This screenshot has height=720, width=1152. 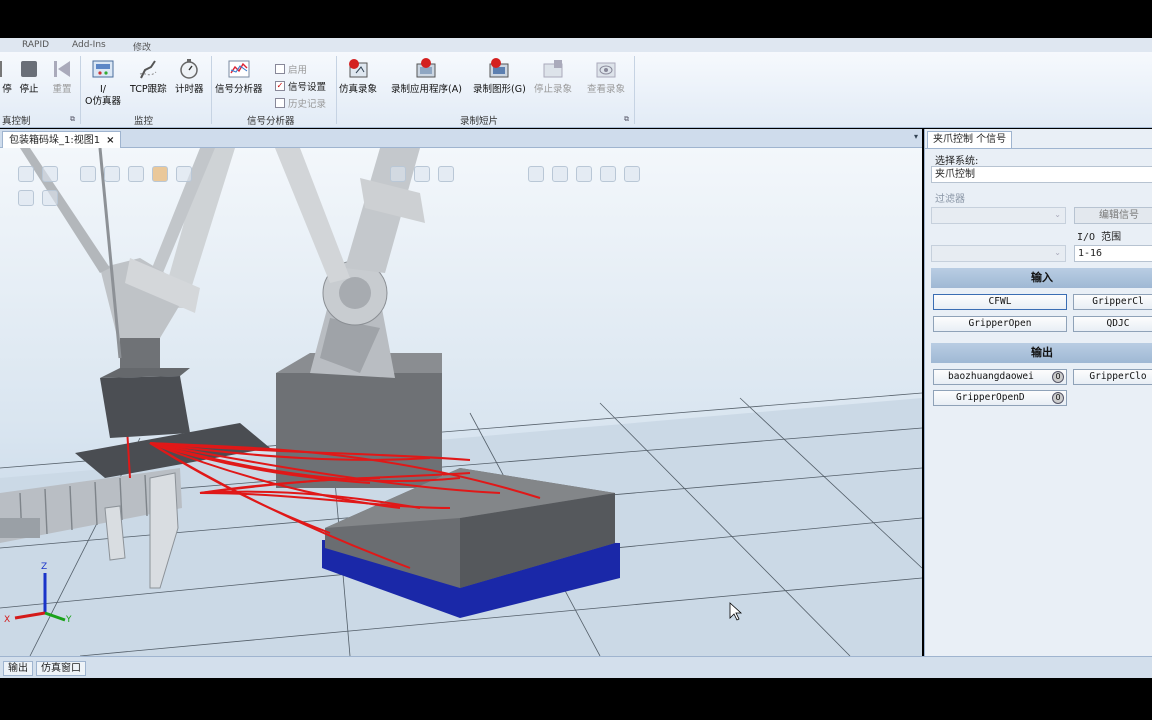 What do you see at coordinates (18, 668) in the screenshot?
I see `tab-output: 输出` at bounding box center [18, 668].